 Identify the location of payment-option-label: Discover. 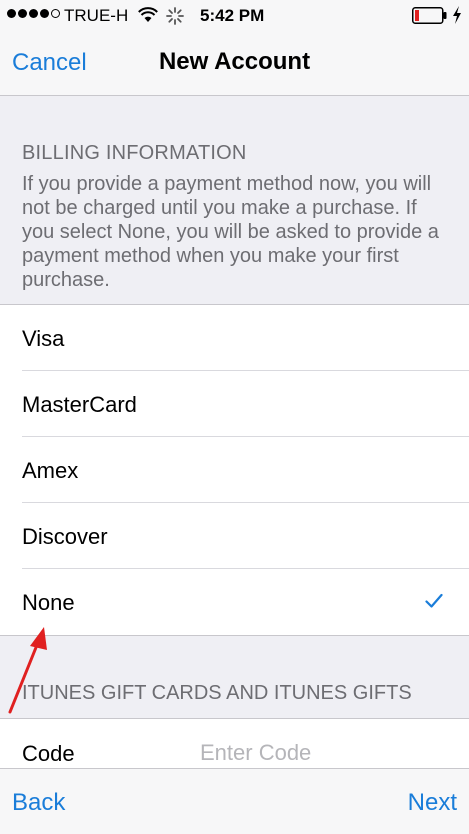
(65, 536).